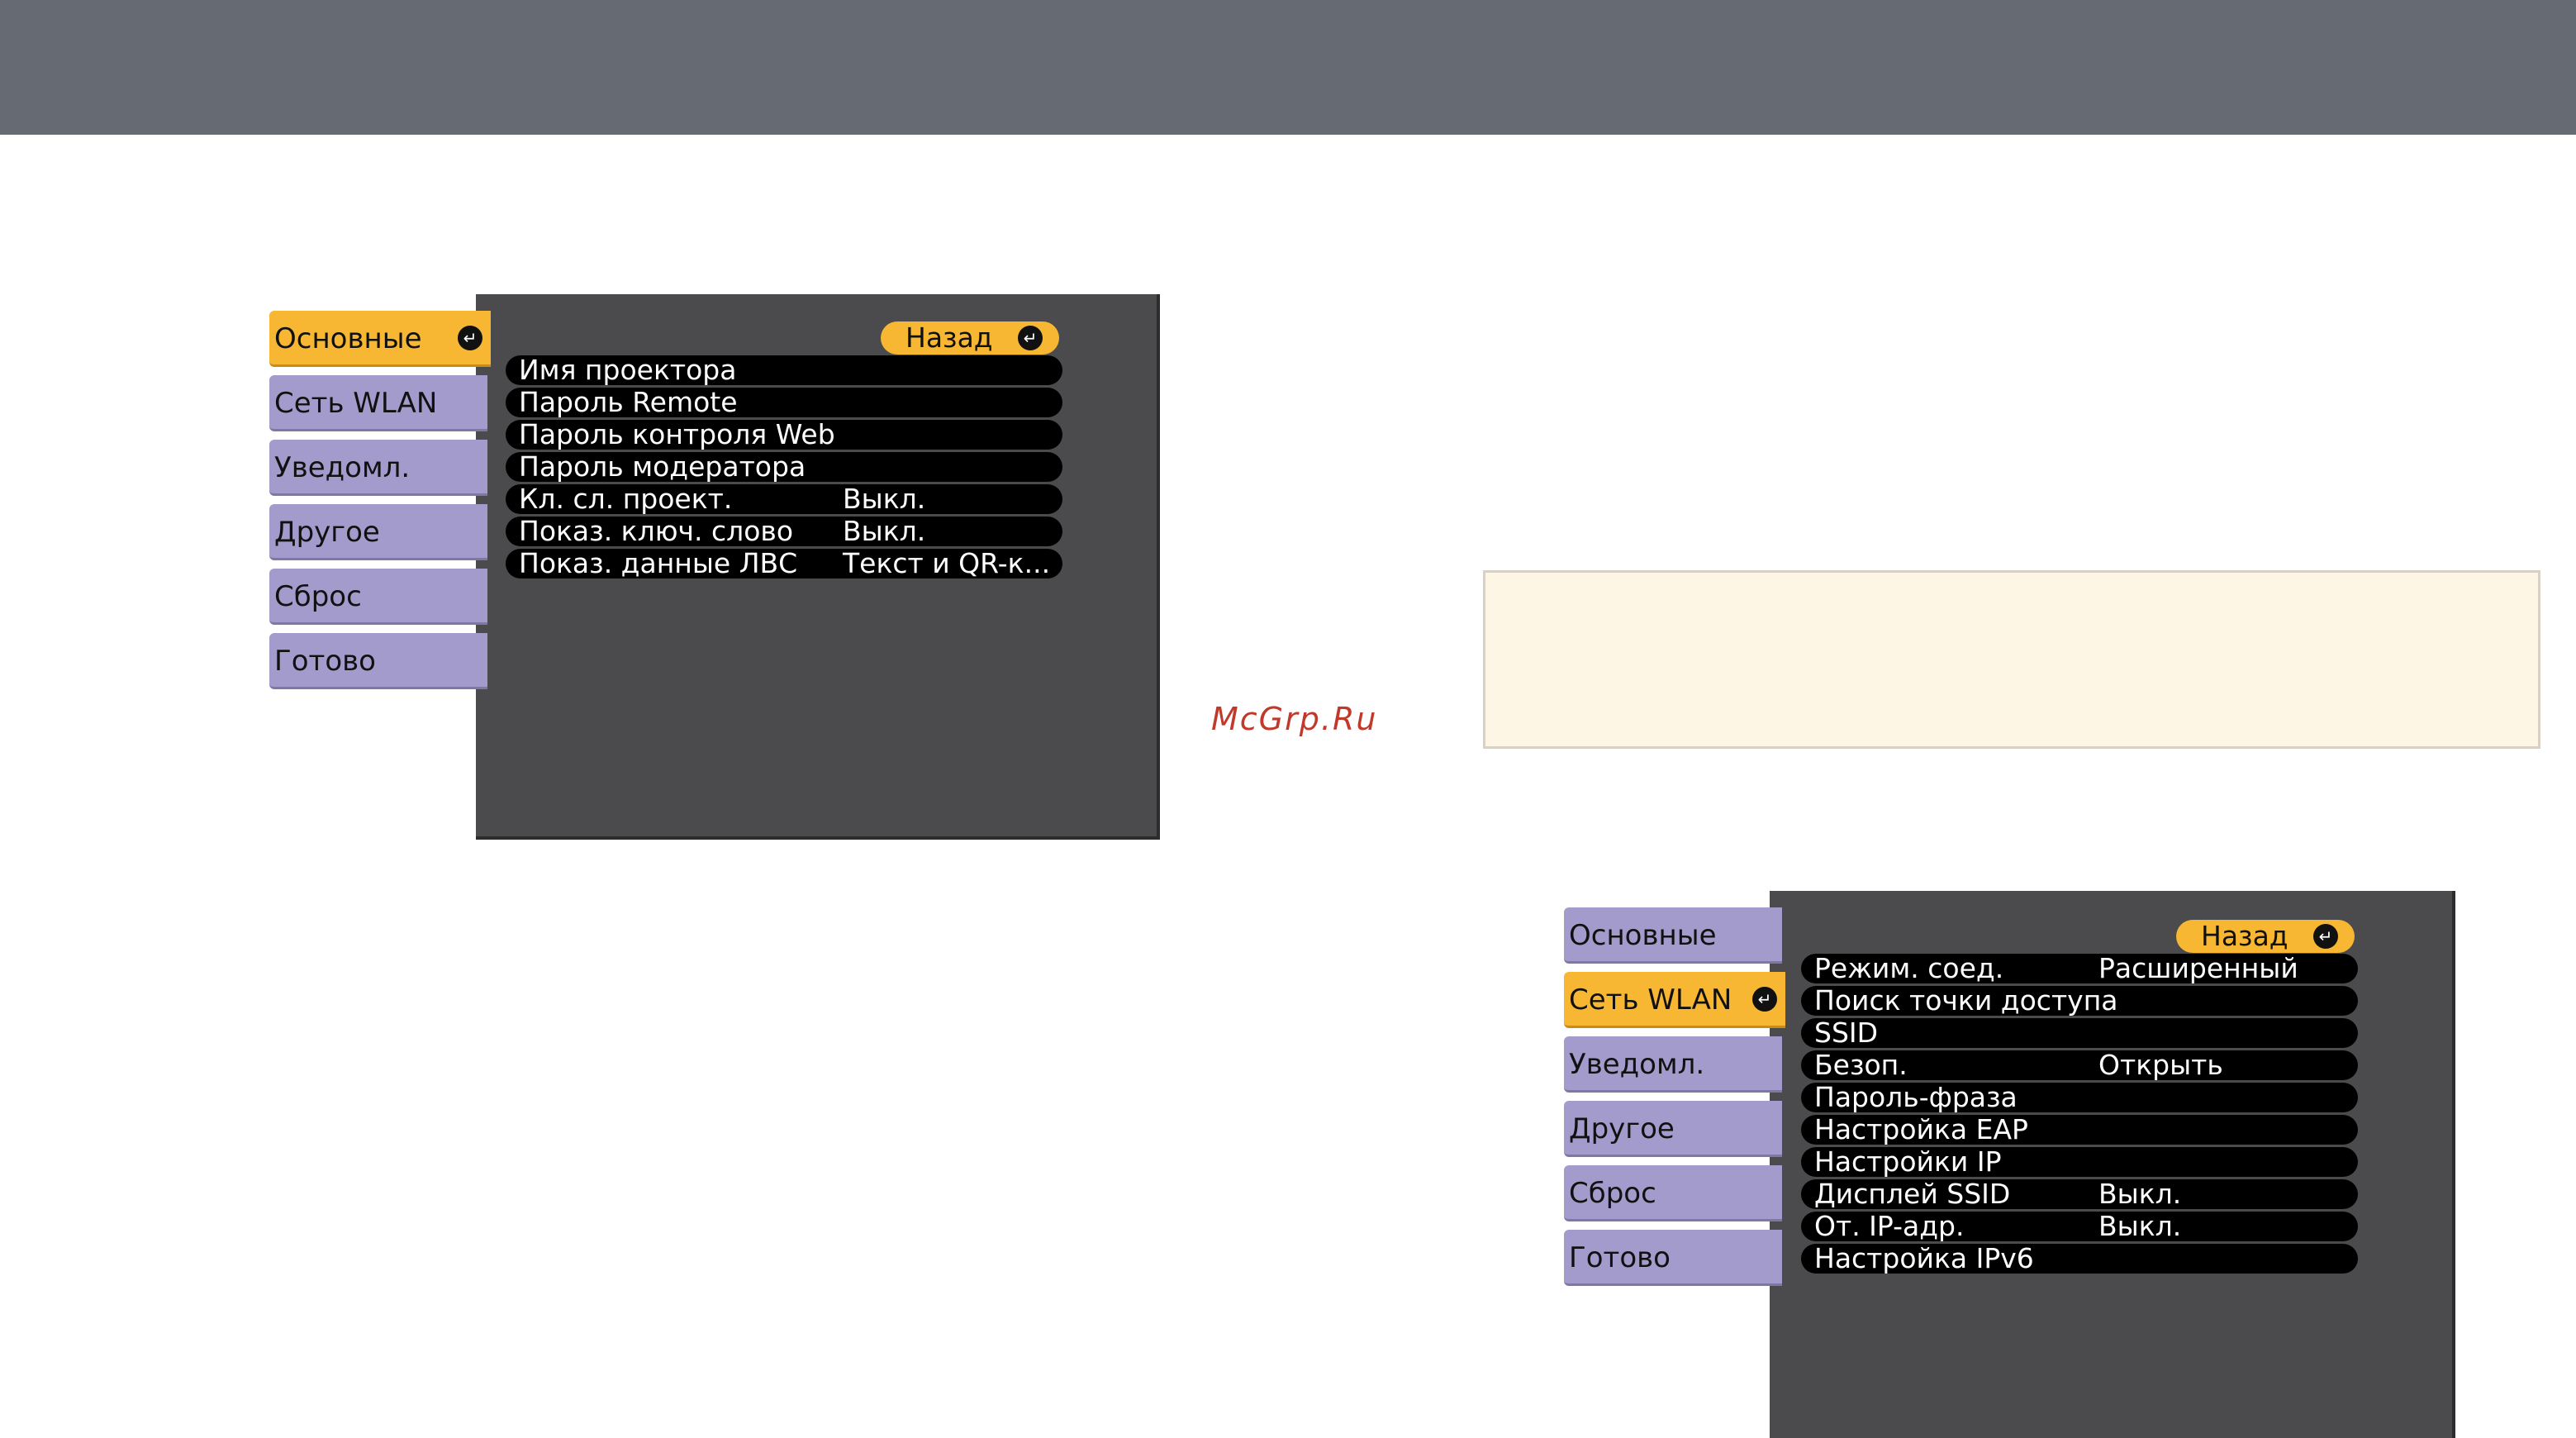  Describe the element at coordinates (784, 370) in the screenshot. I see `setting-row-projector-name: Имя проектора` at that location.